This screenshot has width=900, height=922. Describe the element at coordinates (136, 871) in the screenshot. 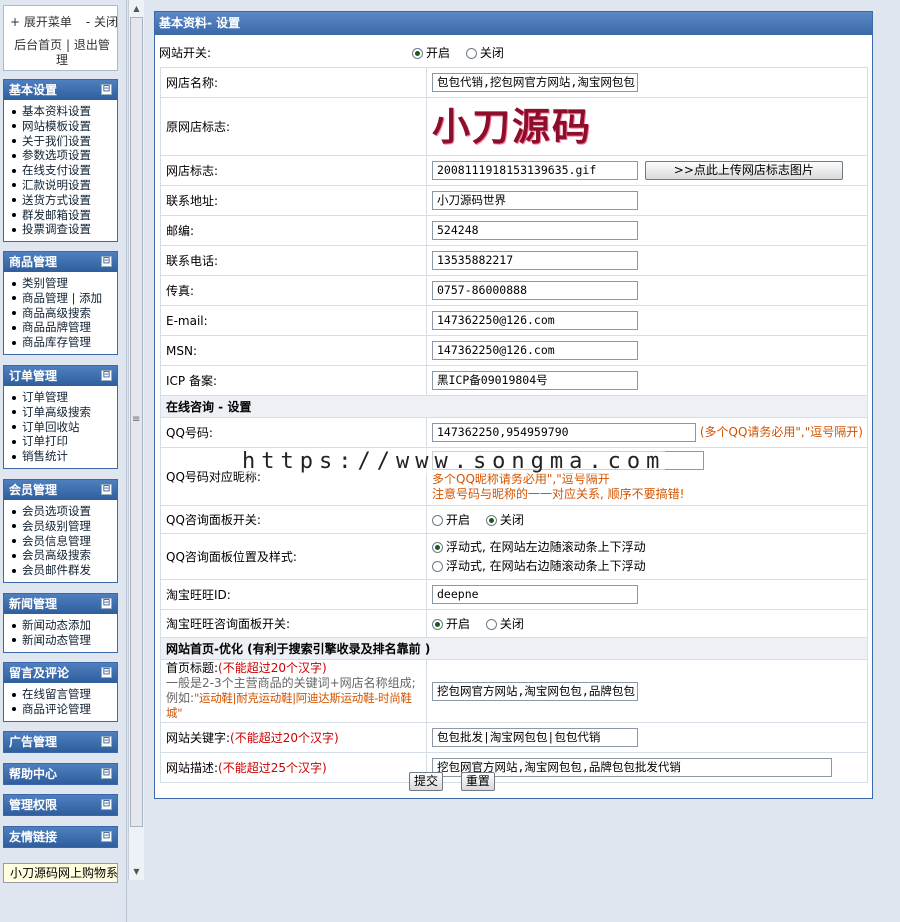

I see `scroll-down-arrow-icon: ▼` at that location.